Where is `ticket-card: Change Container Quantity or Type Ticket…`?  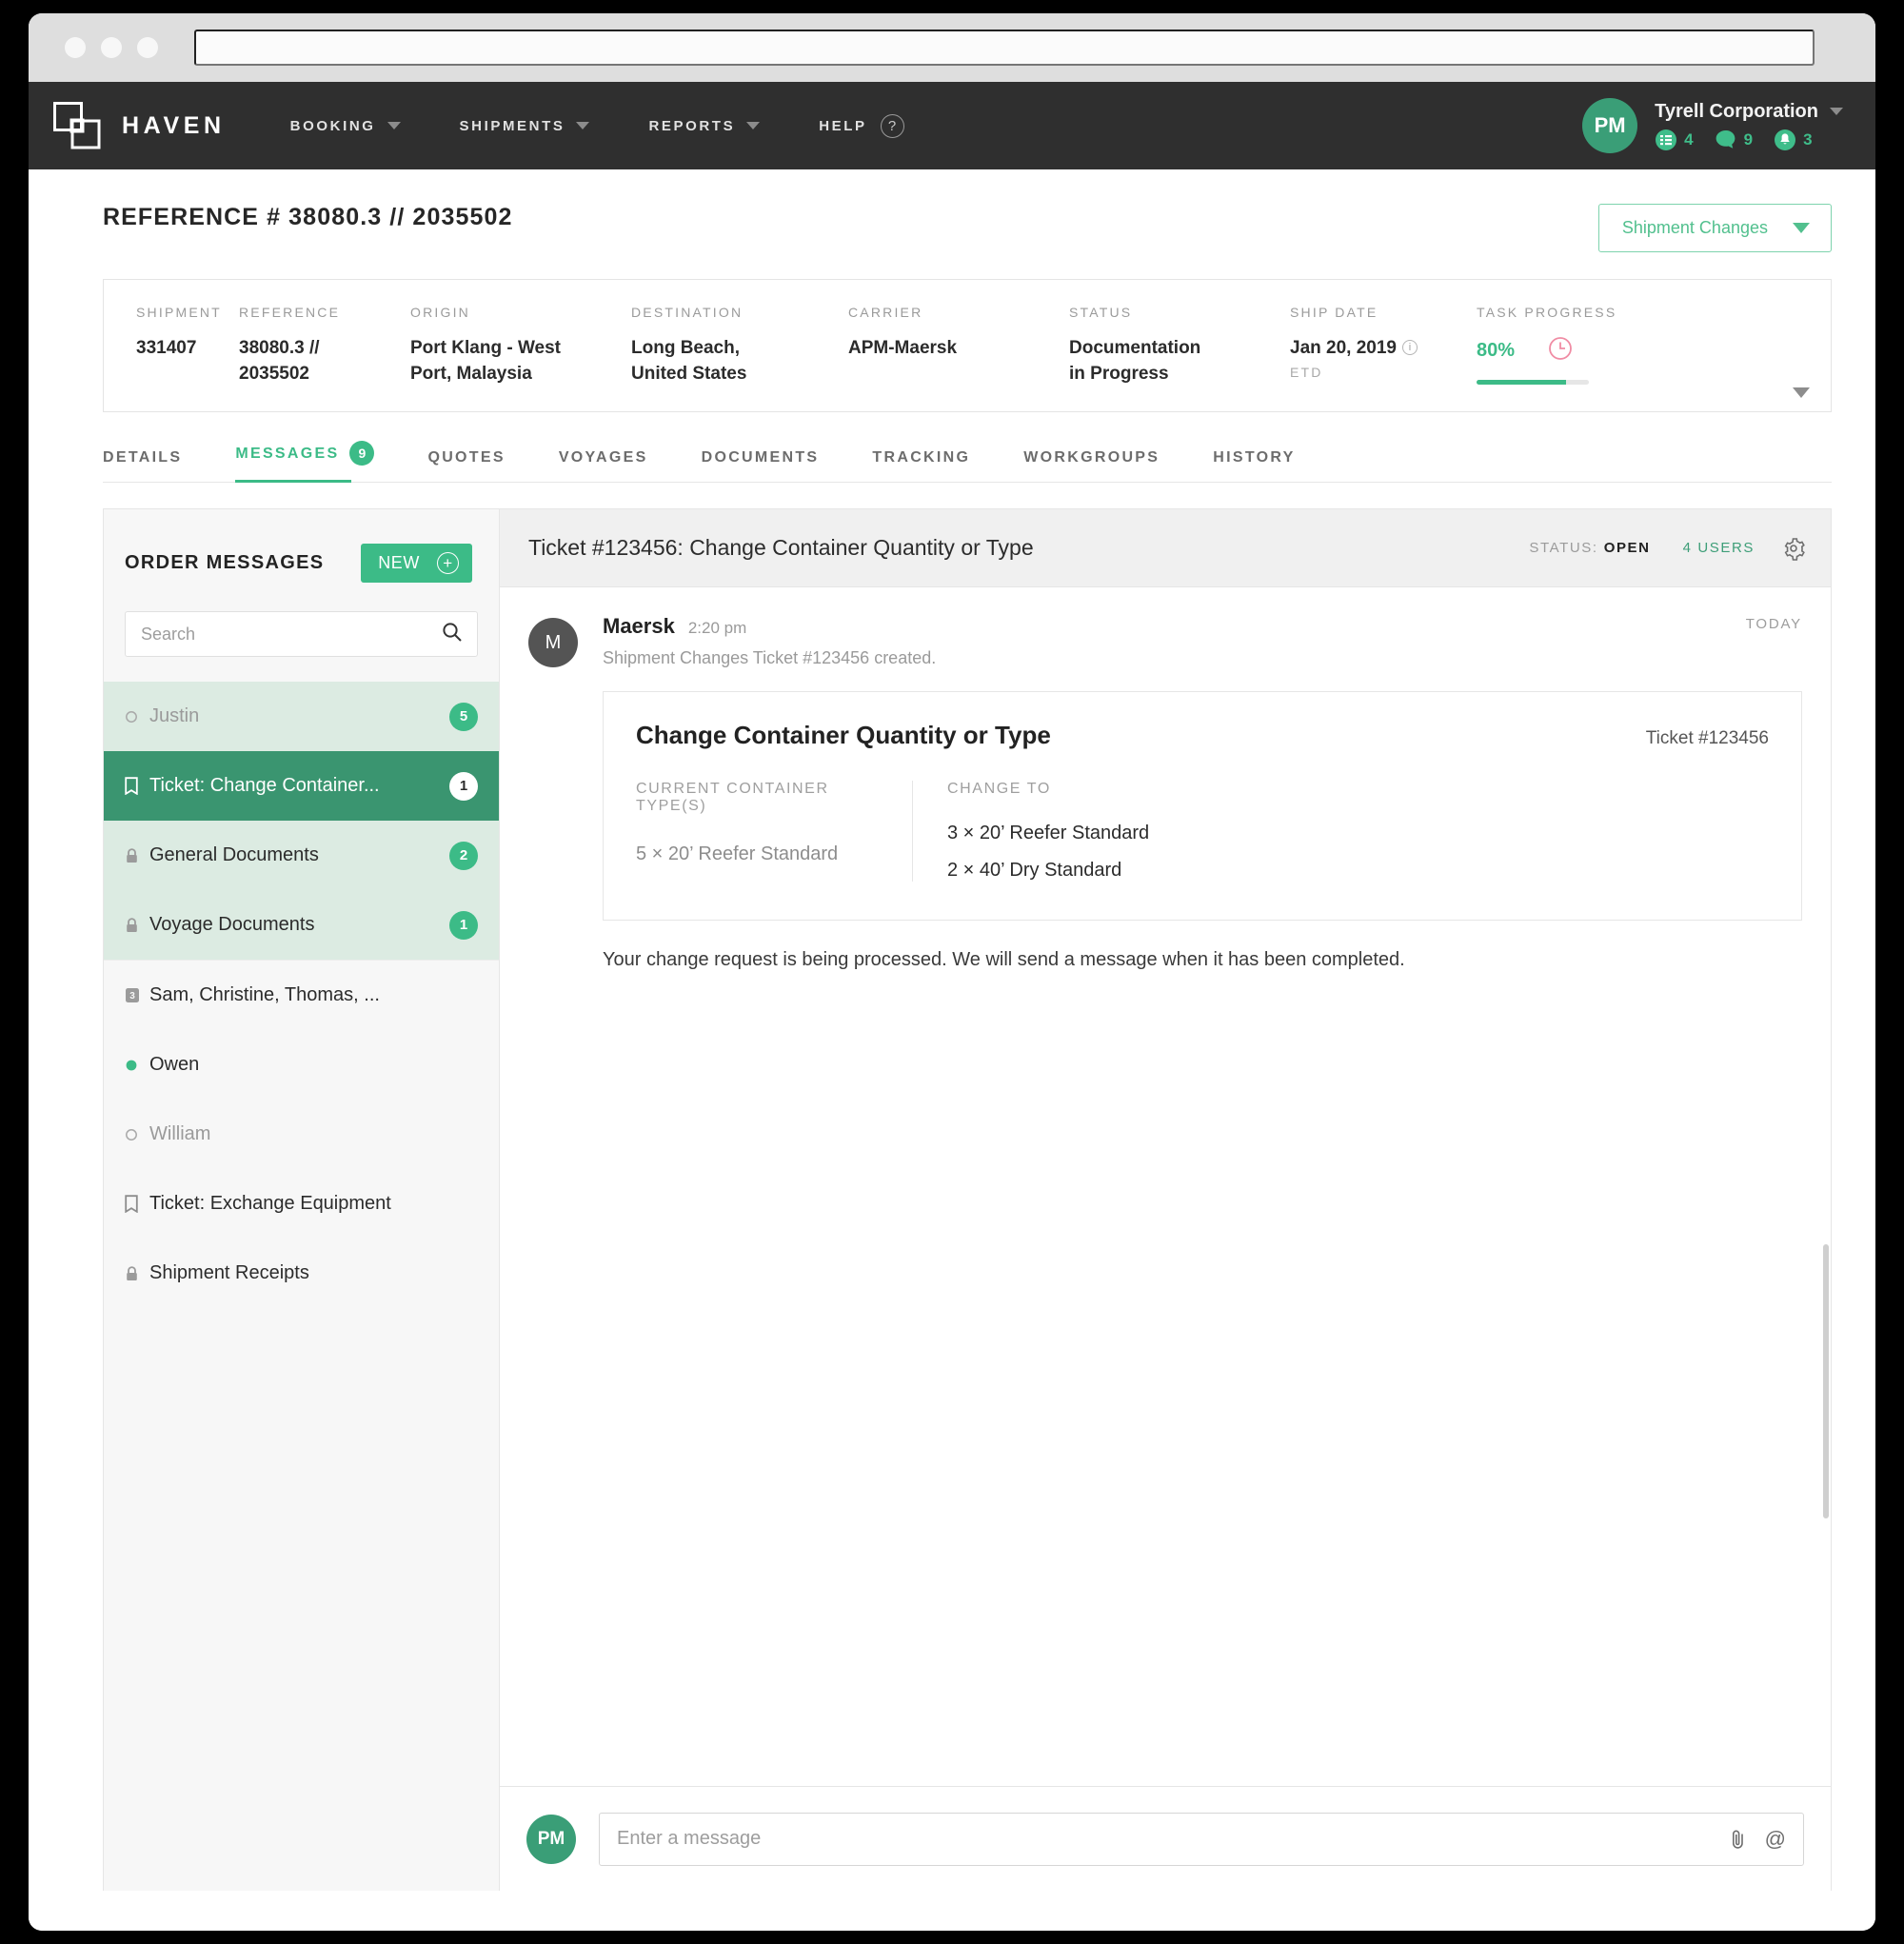 ticket-card: Change Container Quantity or Type Ticket… is located at coordinates (1202, 806).